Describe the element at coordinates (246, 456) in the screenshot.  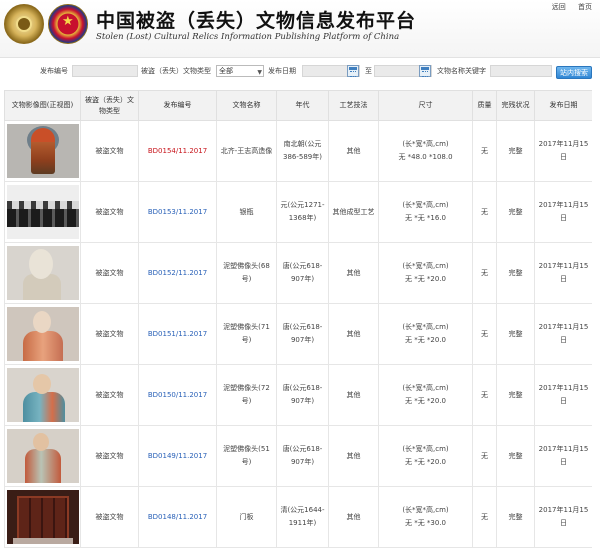
I see `relic-name: 泥塑佛像头(51号)` at that location.